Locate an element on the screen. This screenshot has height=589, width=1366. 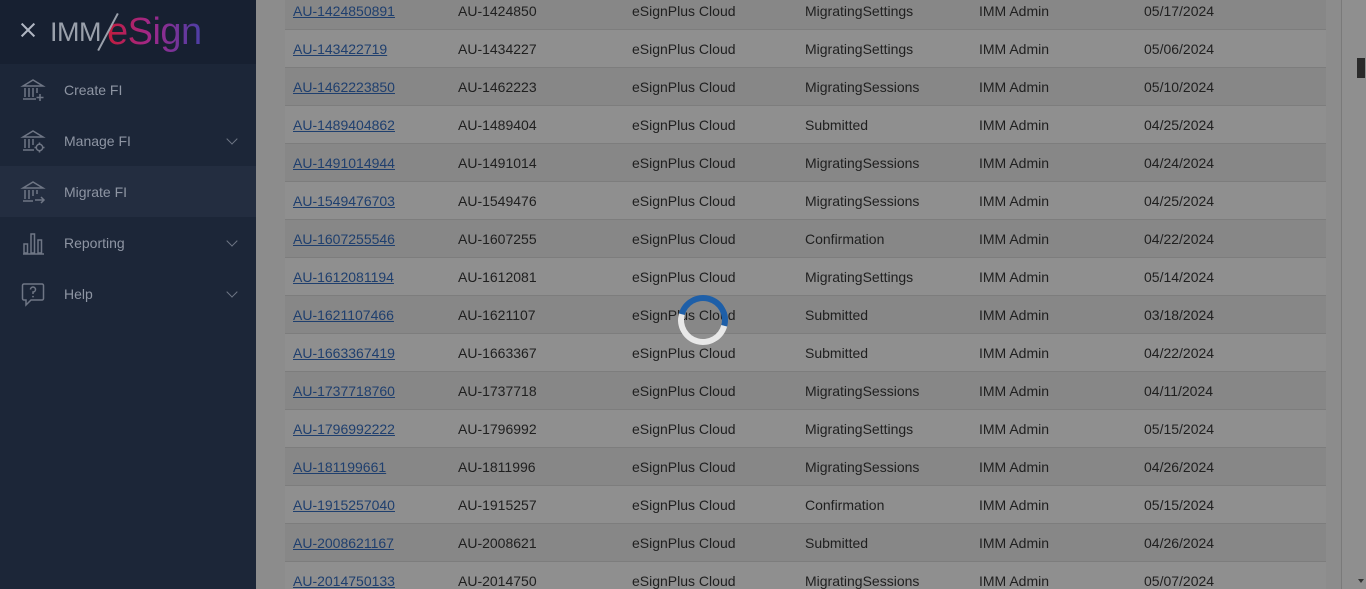
fi-id-link: AU-1915257040 is located at coordinates (344, 505).